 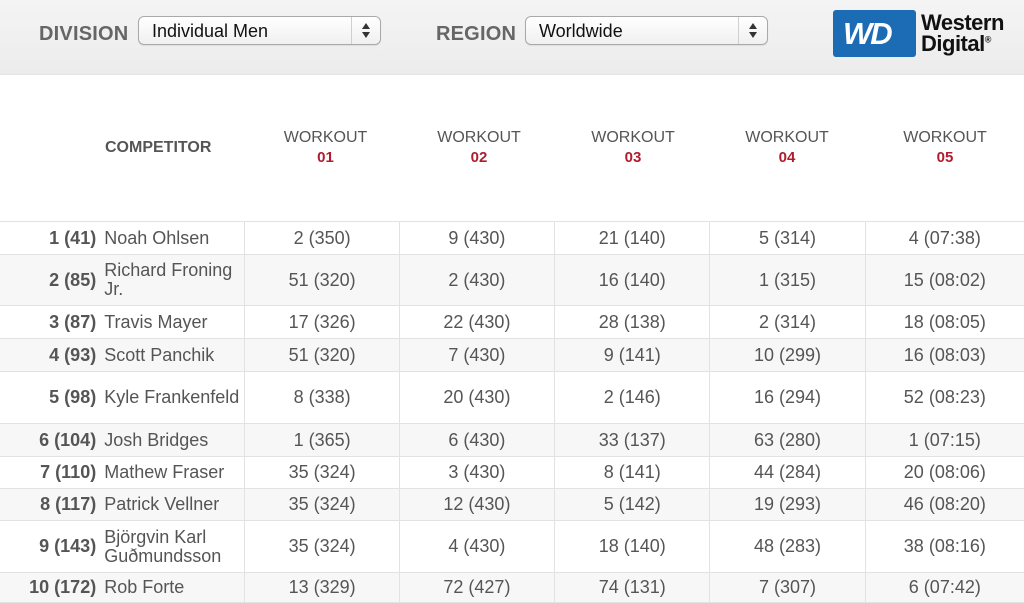 I want to click on competitor-name-link: Travis Mayer, so click(x=174, y=322).